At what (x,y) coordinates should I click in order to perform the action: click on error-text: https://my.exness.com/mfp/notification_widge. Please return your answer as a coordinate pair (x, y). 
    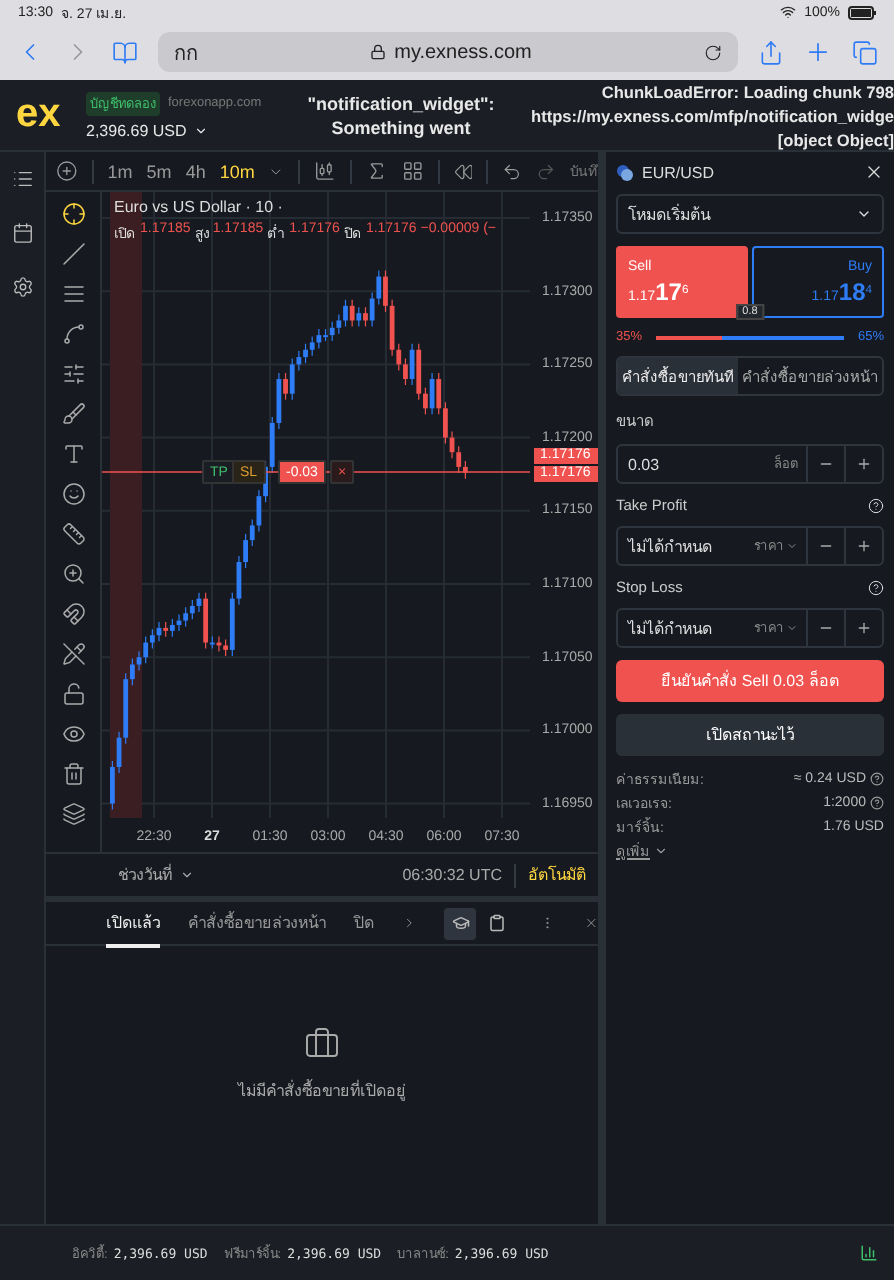
    Looking at the image, I should click on (712, 115).